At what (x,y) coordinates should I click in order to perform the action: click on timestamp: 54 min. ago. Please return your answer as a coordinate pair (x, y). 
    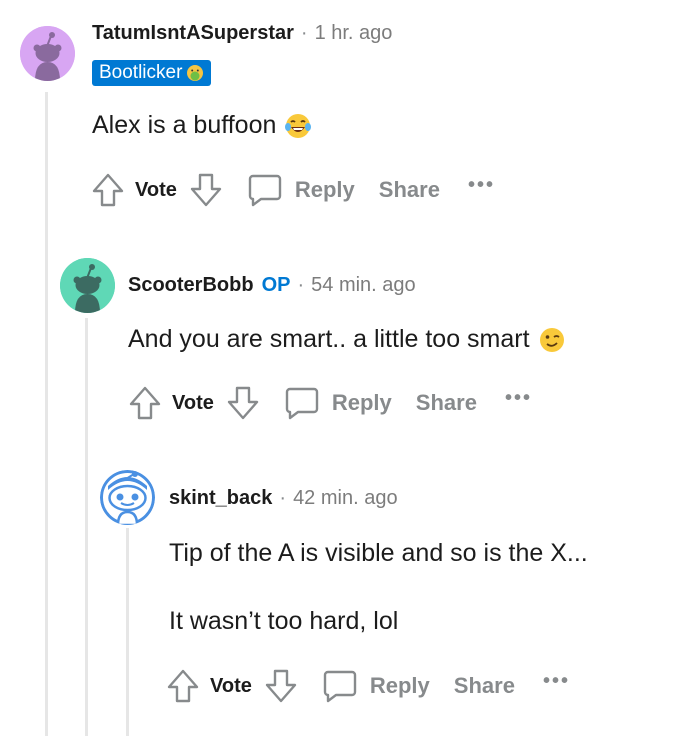
    Looking at the image, I should click on (363, 285).